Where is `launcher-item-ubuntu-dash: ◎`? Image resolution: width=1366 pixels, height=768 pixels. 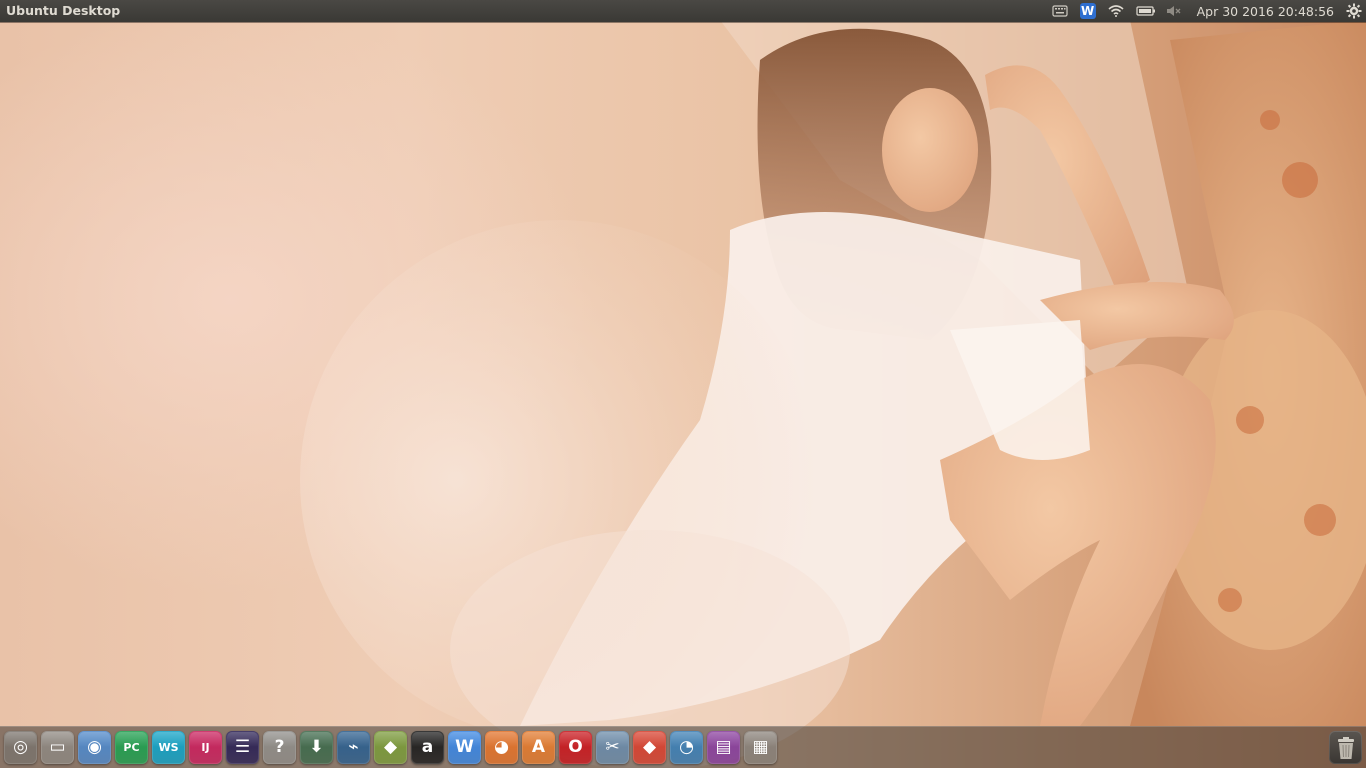
launcher-item-ubuntu-dash: ◎ is located at coordinates (20, 747).